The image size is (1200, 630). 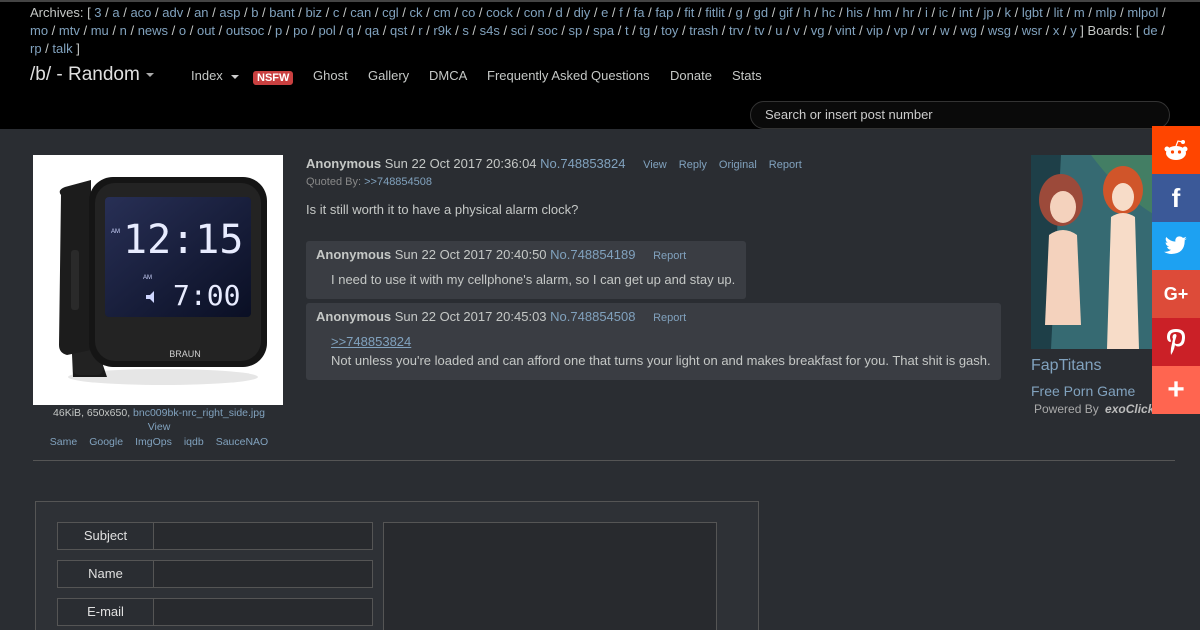 I want to click on board-link: de, so click(x=1150, y=30).